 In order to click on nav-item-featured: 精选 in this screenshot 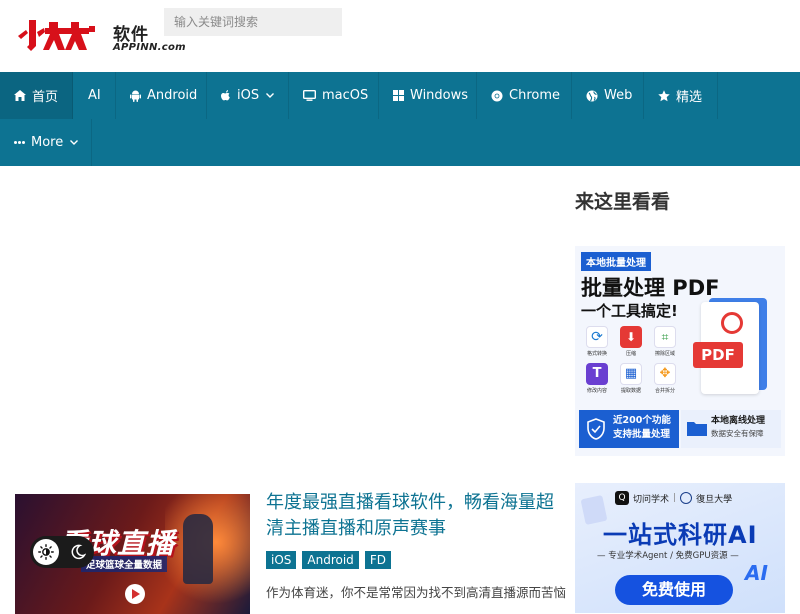, I will do `click(681, 95)`.